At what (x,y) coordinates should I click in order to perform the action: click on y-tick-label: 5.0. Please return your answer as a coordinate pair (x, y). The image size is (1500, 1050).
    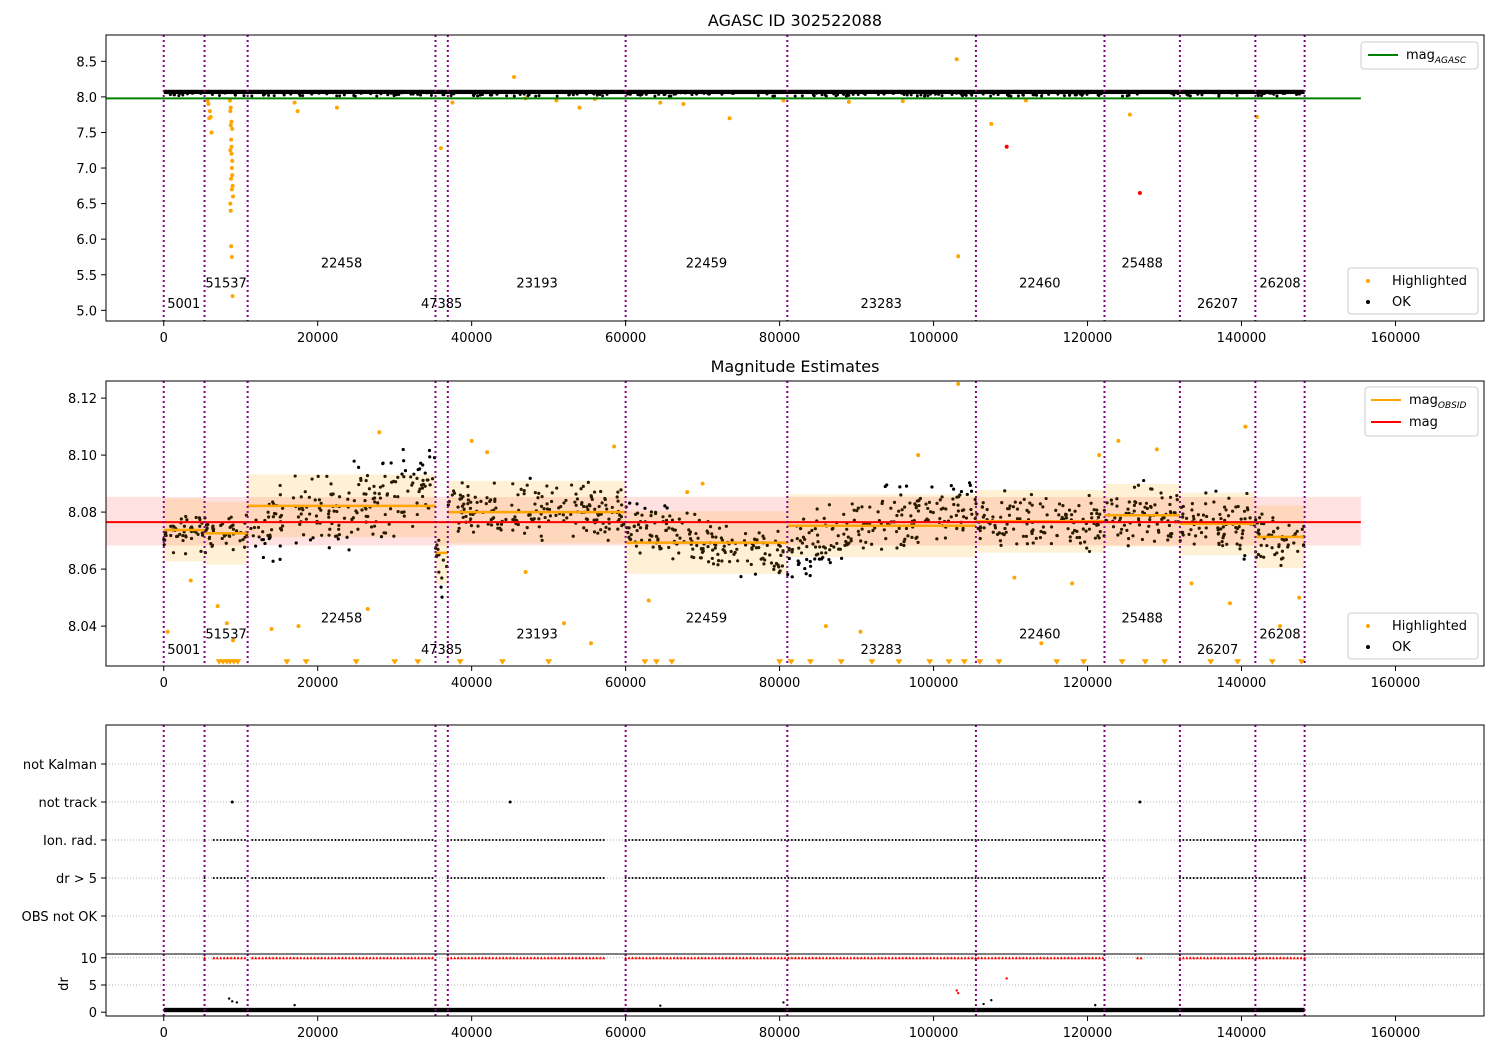
    Looking at the image, I should click on (86, 311).